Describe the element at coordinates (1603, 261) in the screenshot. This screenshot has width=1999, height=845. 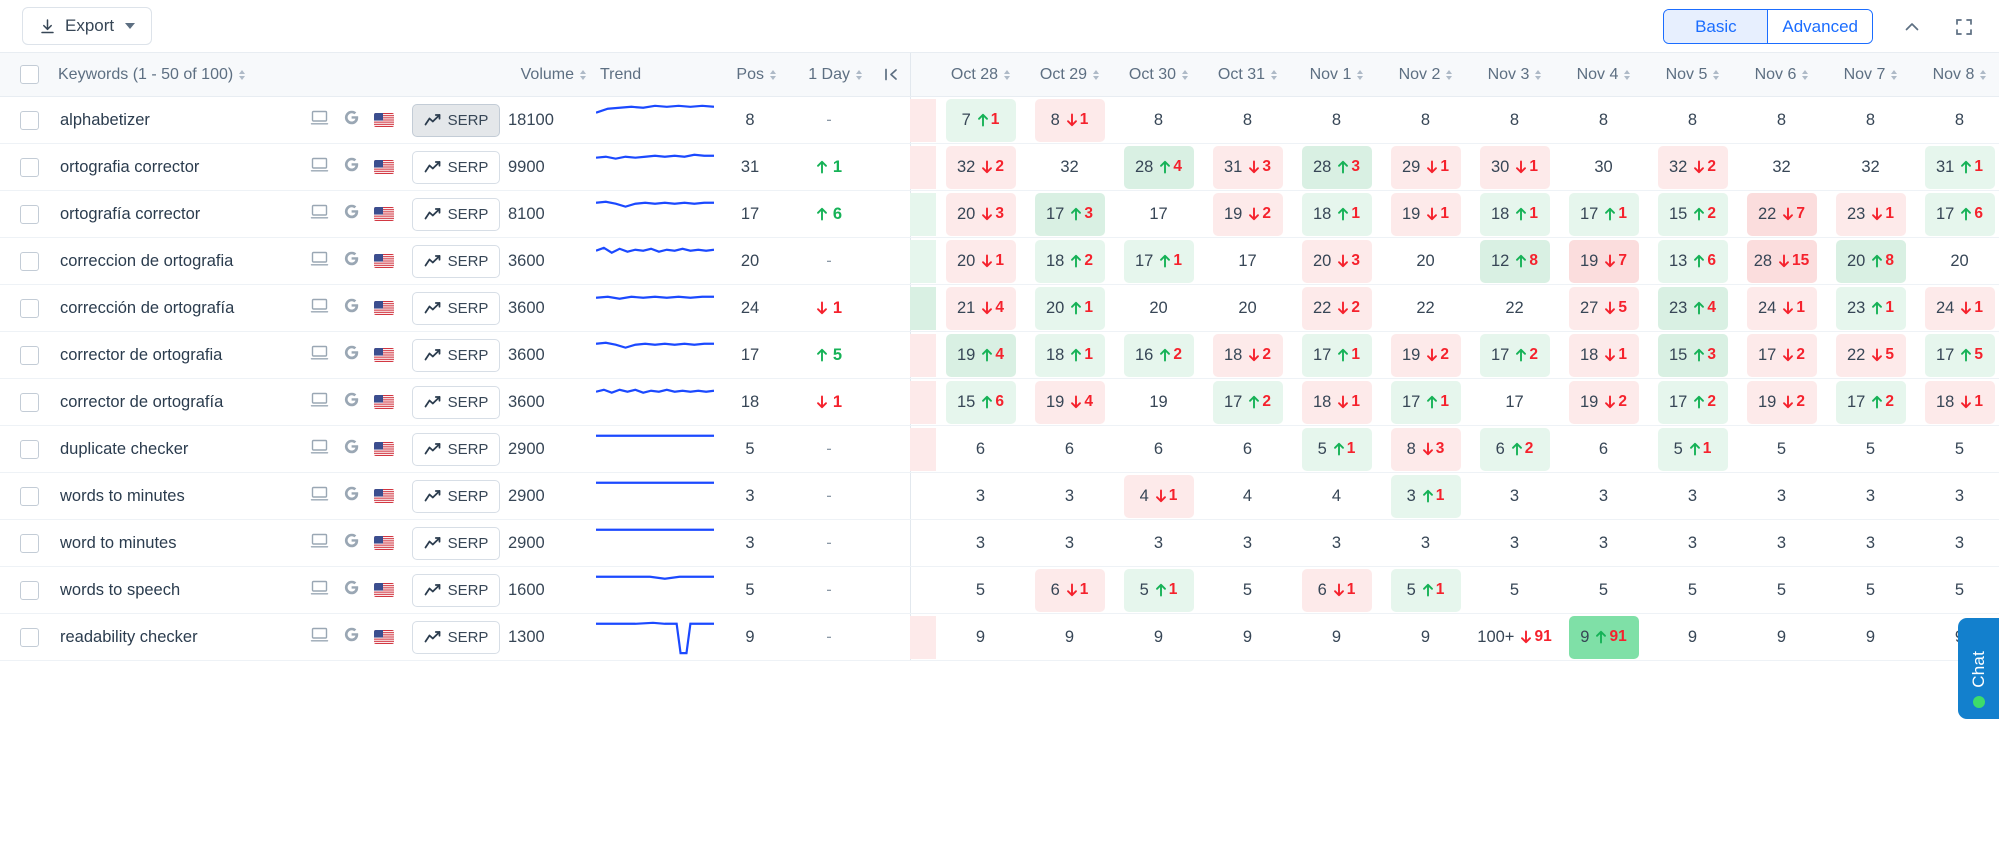
I see `rank-cell: 19 7` at that location.